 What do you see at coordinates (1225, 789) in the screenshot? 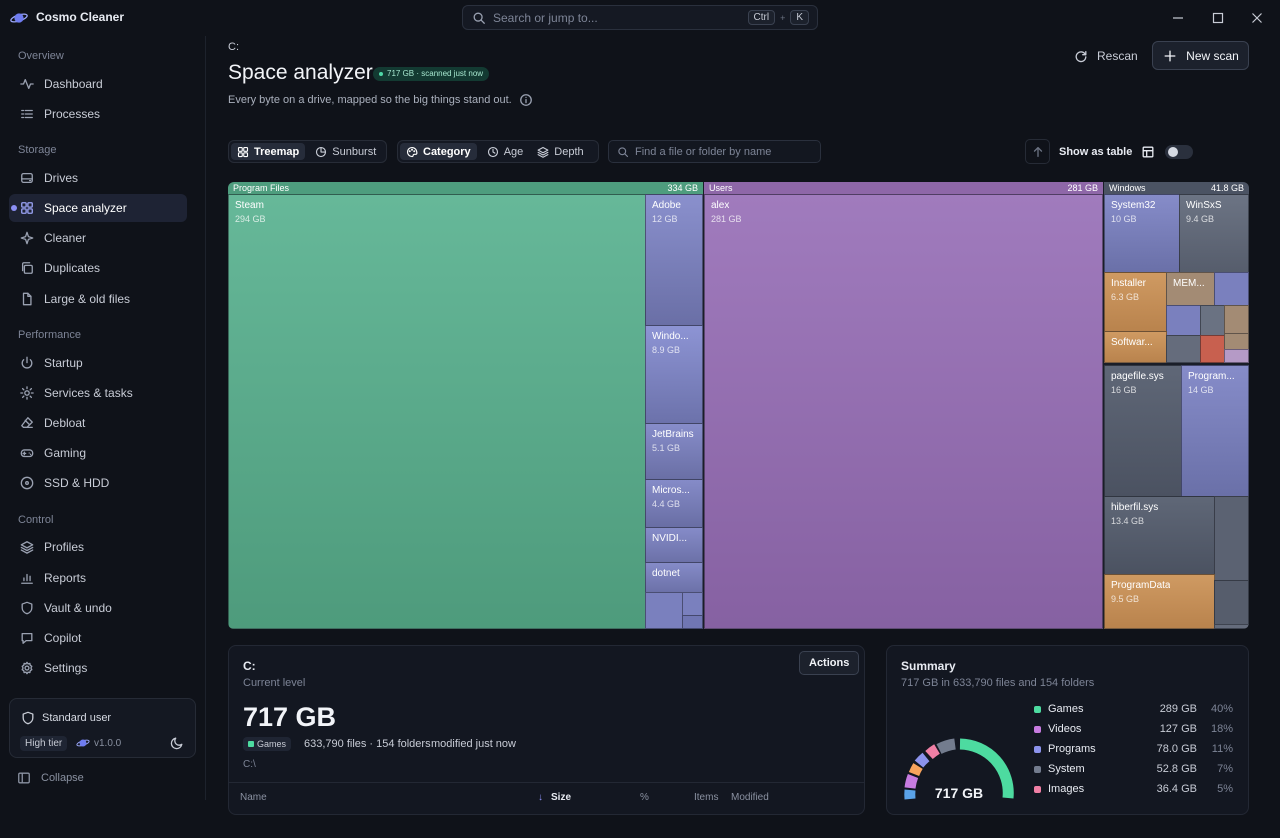
I see `legend-percent: 5%` at bounding box center [1225, 789].